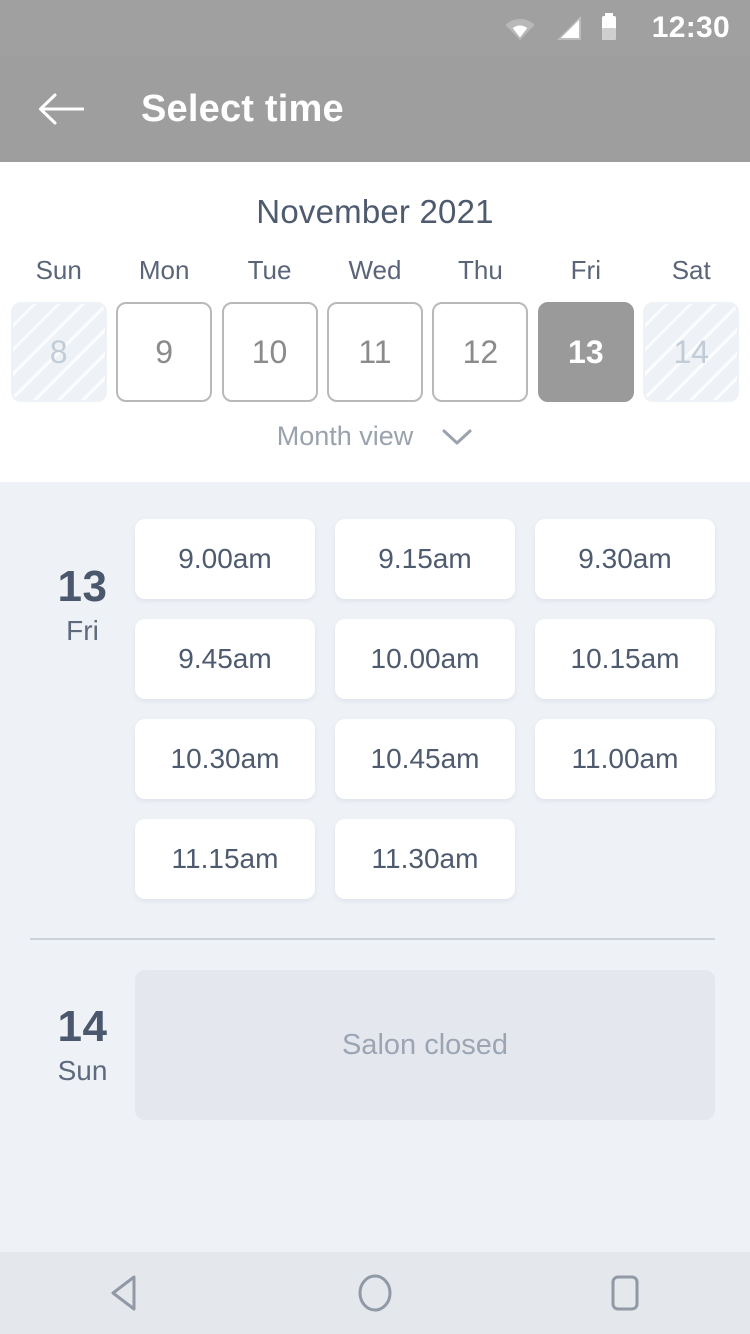 The image size is (750, 1334). What do you see at coordinates (425, 859) in the screenshot?
I see `time-slot: 11.30am` at bounding box center [425, 859].